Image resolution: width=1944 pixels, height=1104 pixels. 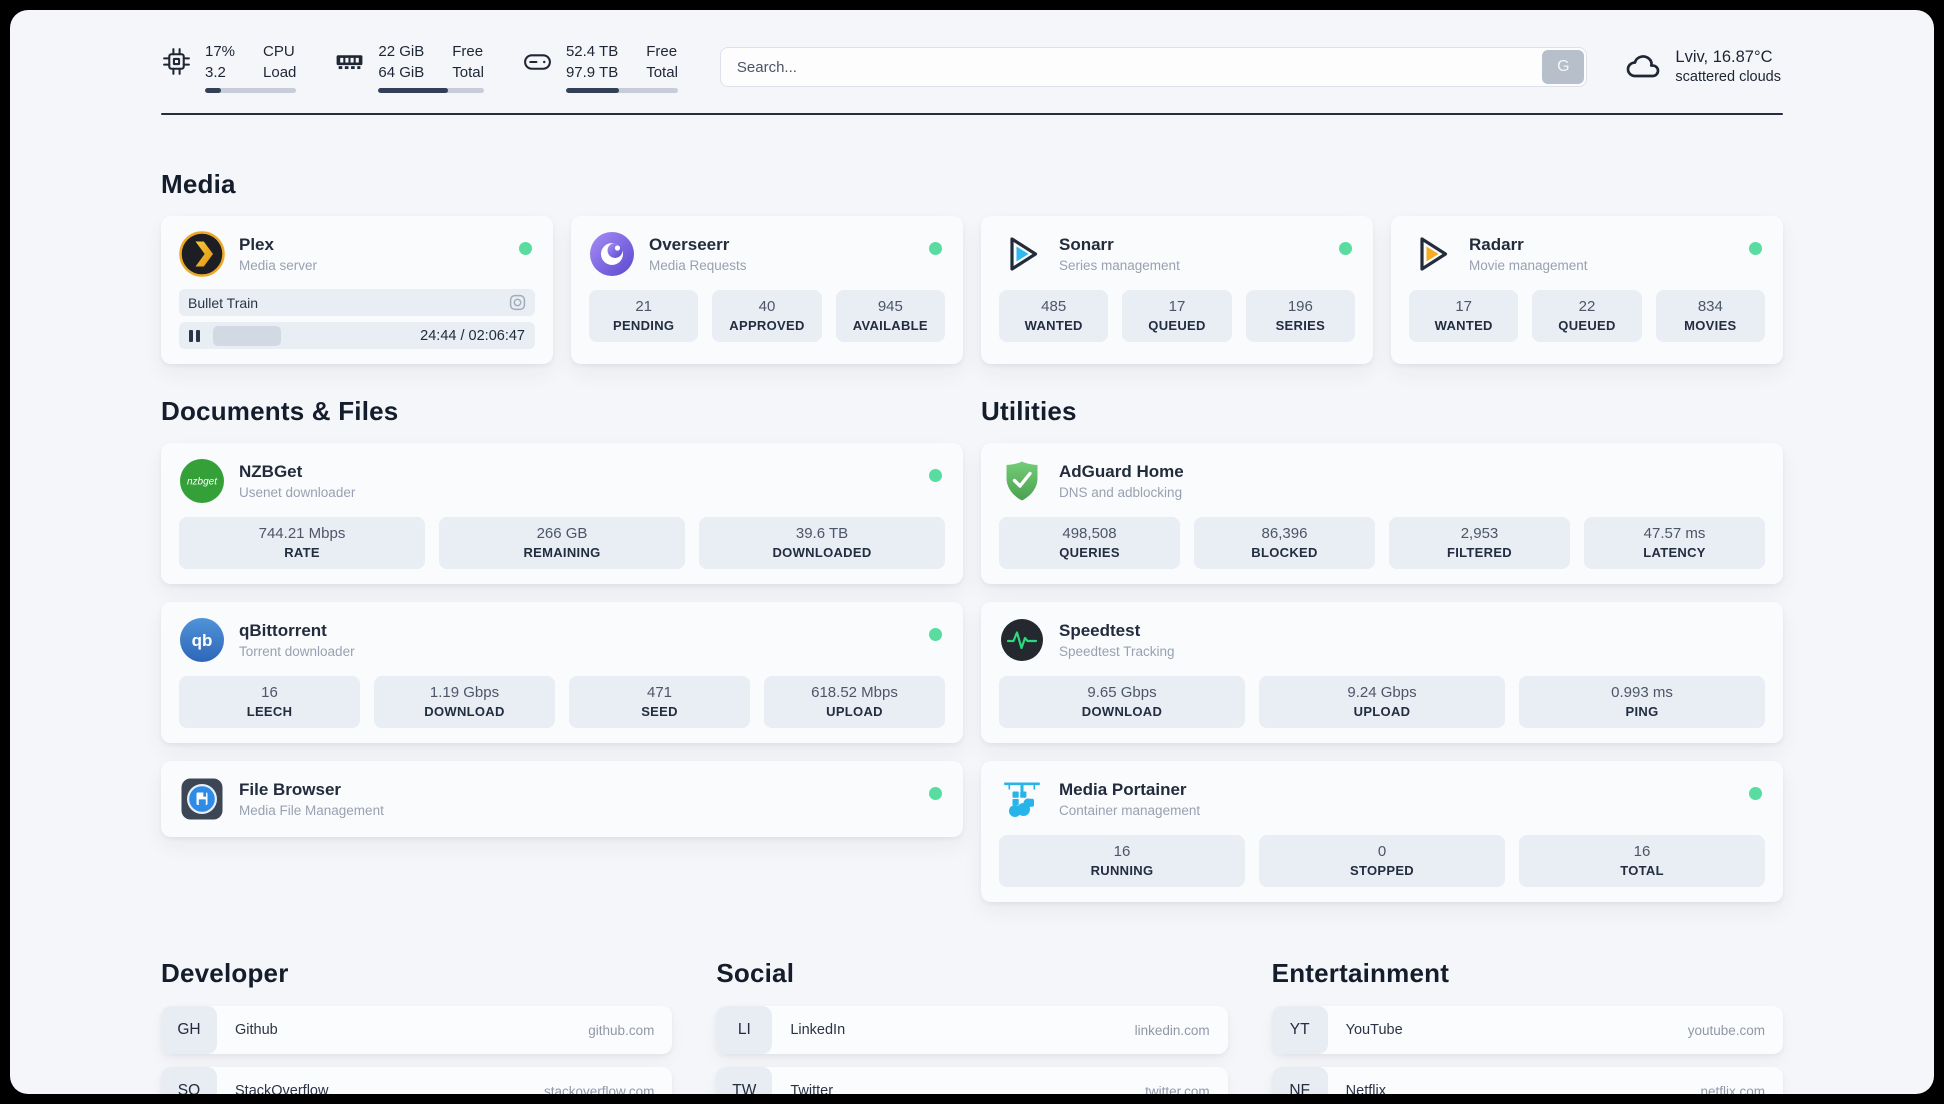 What do you see at coordinates (767, 316) in the screenshot?
I see `stat-approved: 40 APPROVED` at bounding box center [767, 316].